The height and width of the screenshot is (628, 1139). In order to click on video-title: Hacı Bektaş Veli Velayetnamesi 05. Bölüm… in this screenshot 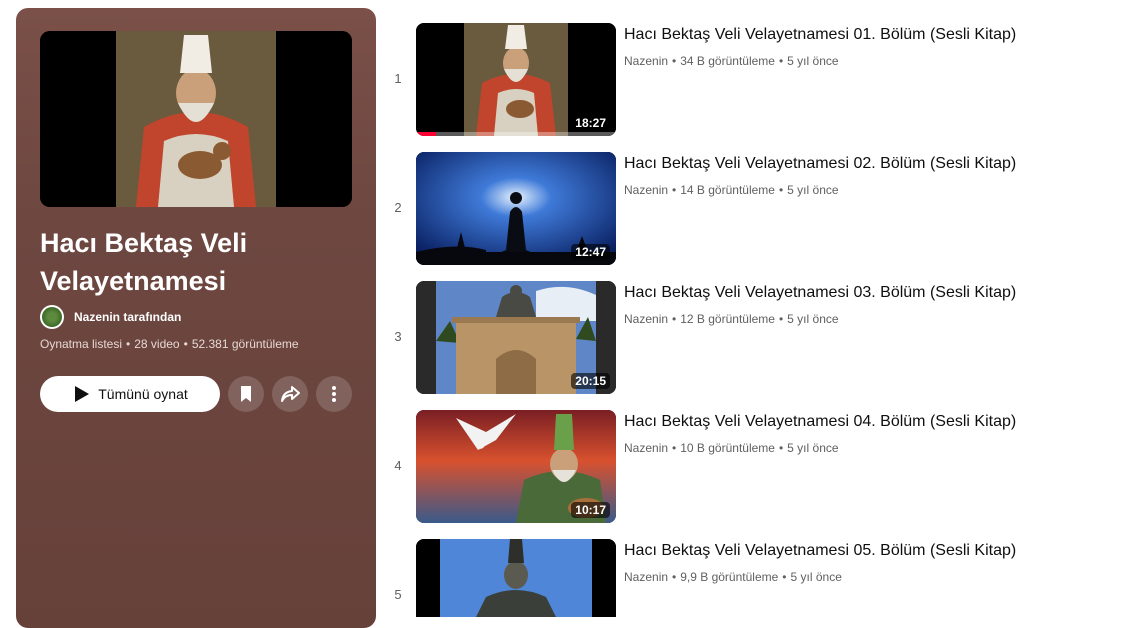, I will do `click(820, 551)`.